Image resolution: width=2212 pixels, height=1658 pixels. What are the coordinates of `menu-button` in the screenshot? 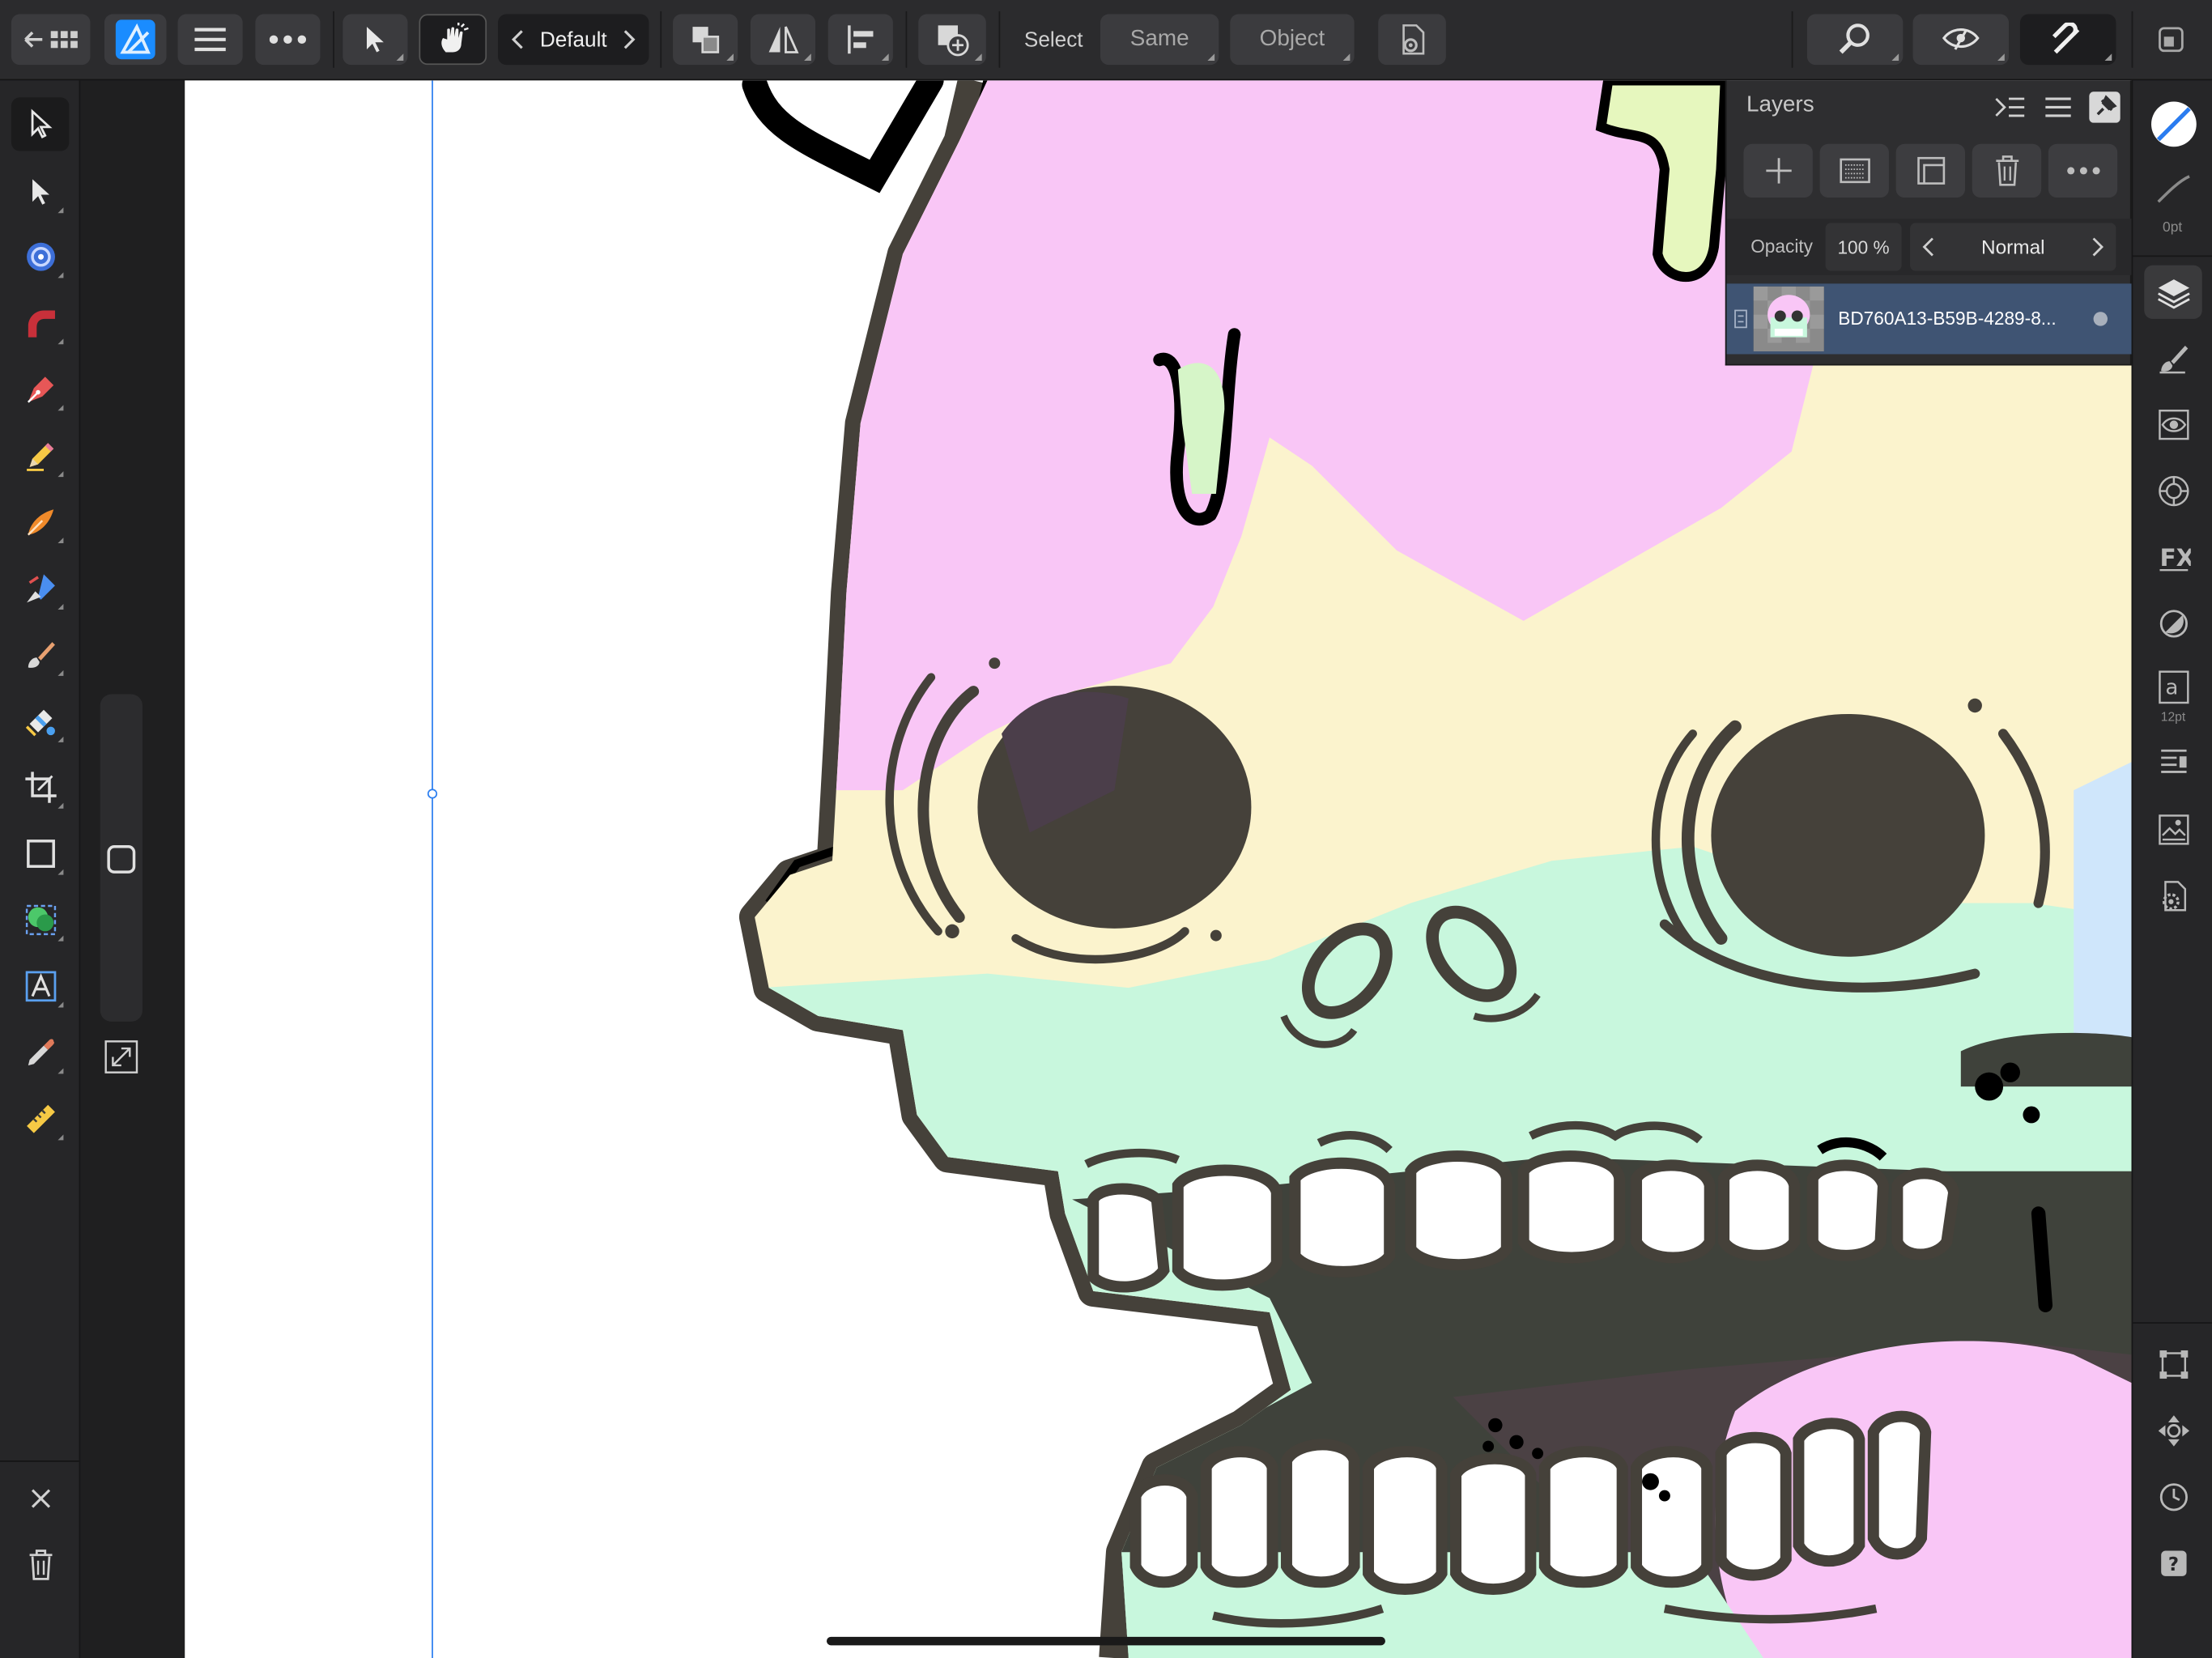 It's located at (210, 40).